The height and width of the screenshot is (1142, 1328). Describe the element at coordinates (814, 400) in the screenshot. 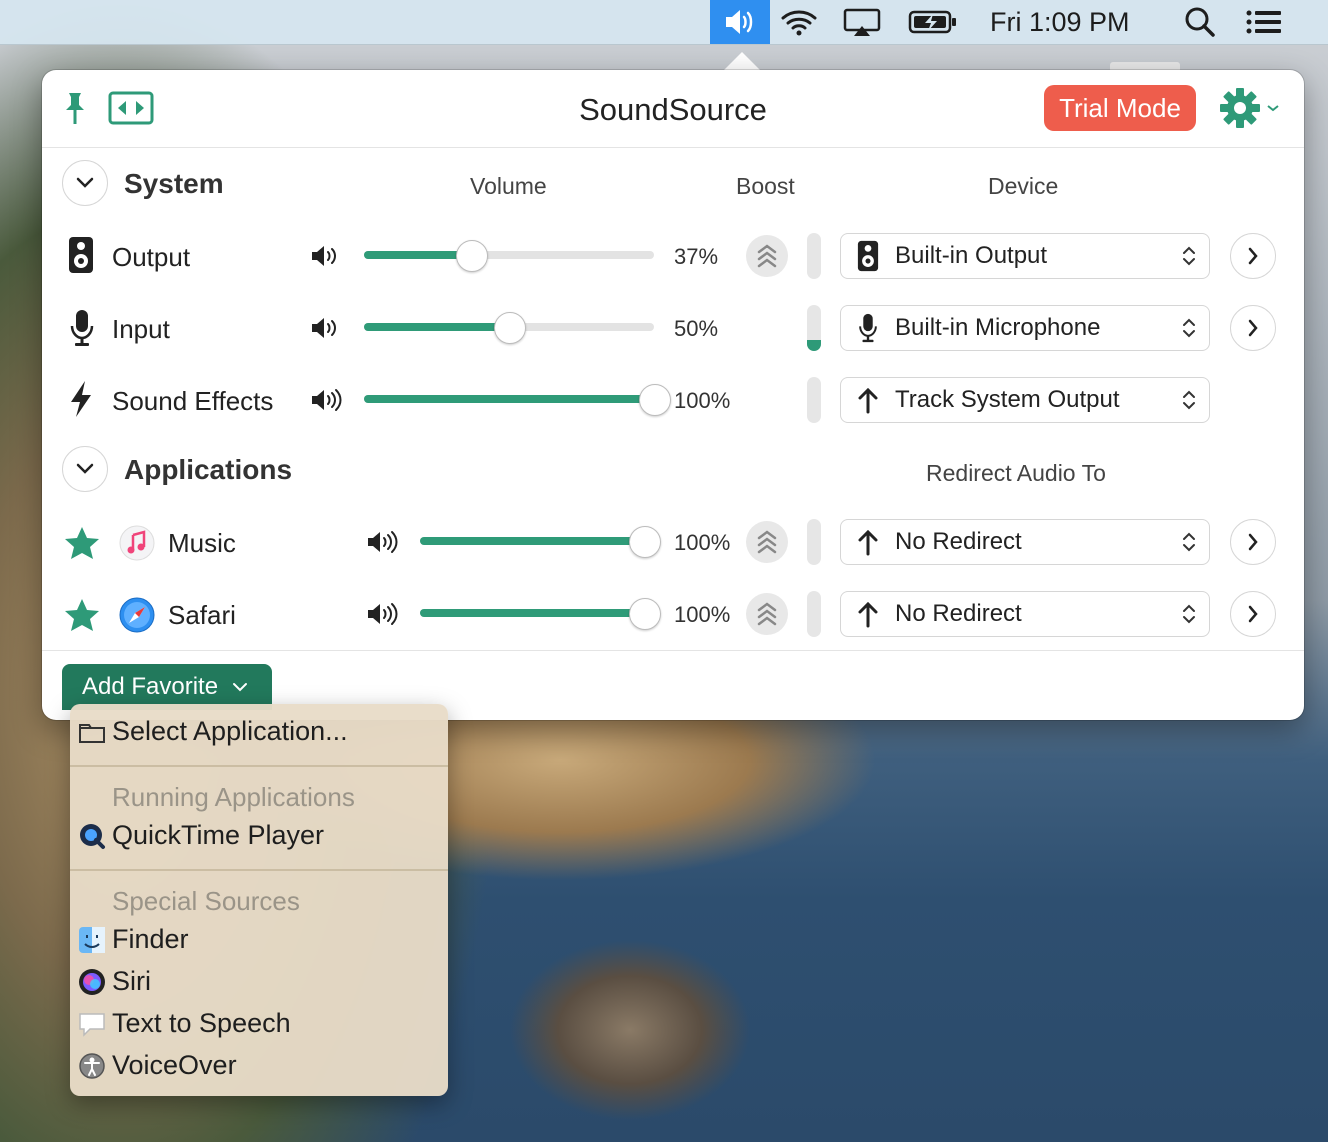

I see `sound-effects-level-meter` at that location.